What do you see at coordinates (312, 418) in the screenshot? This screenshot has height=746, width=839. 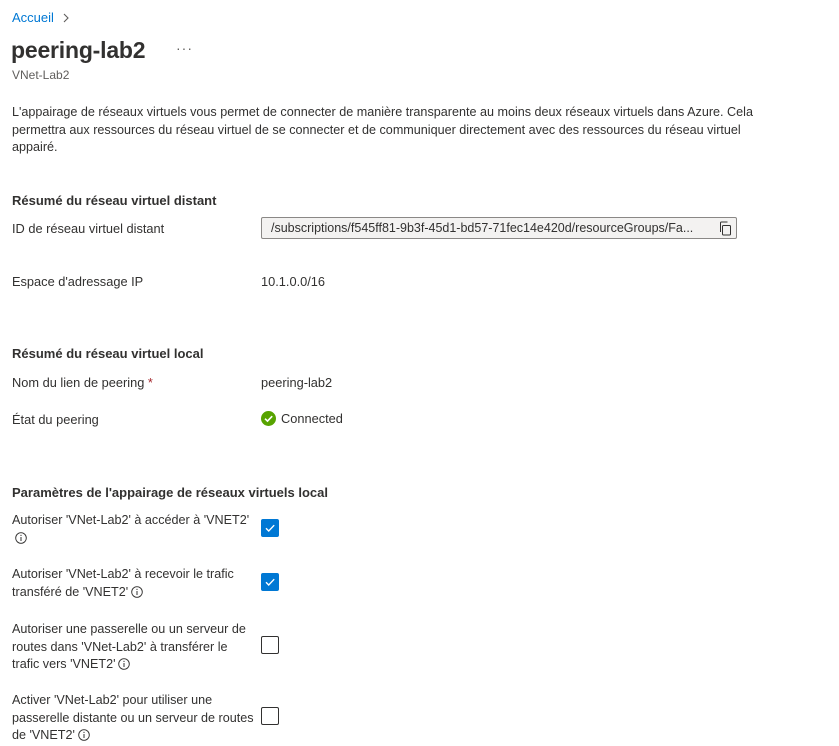 I see `peering-state-value: Connected` at bounding box center [312, 418].